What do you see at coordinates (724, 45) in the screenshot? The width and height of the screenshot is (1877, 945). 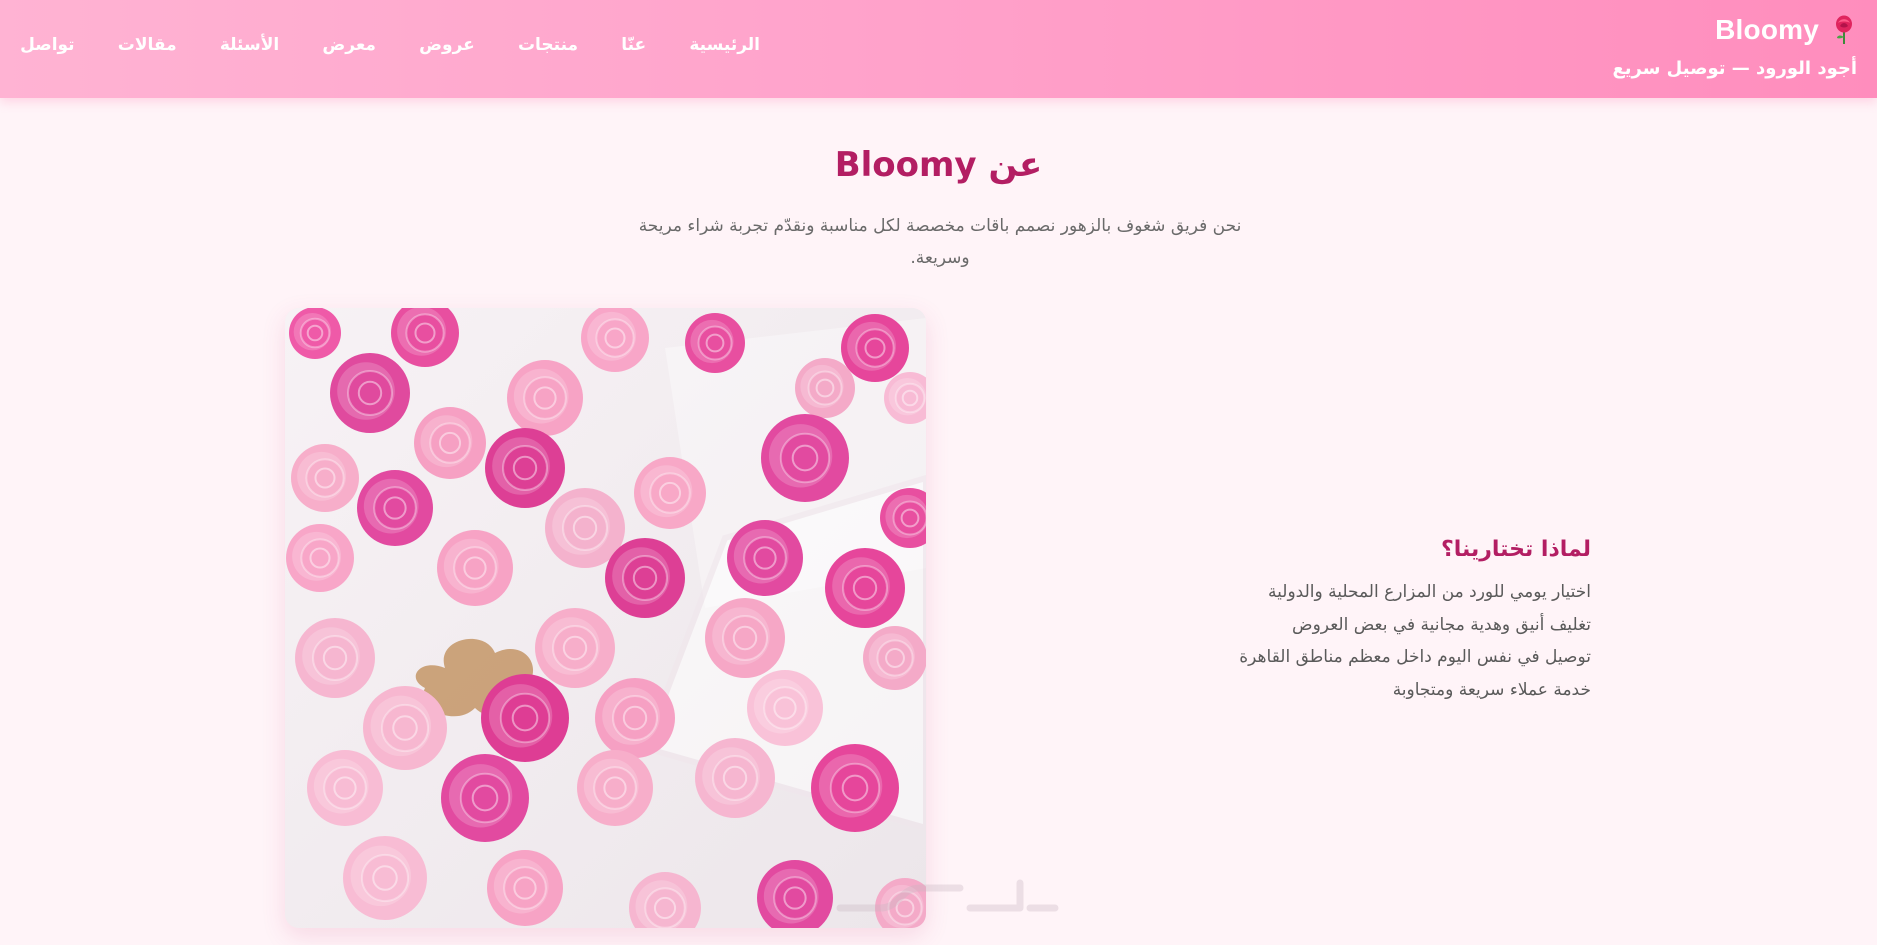 I see `nav-link-home: الرئيسية` at bounding box center [724, 45].